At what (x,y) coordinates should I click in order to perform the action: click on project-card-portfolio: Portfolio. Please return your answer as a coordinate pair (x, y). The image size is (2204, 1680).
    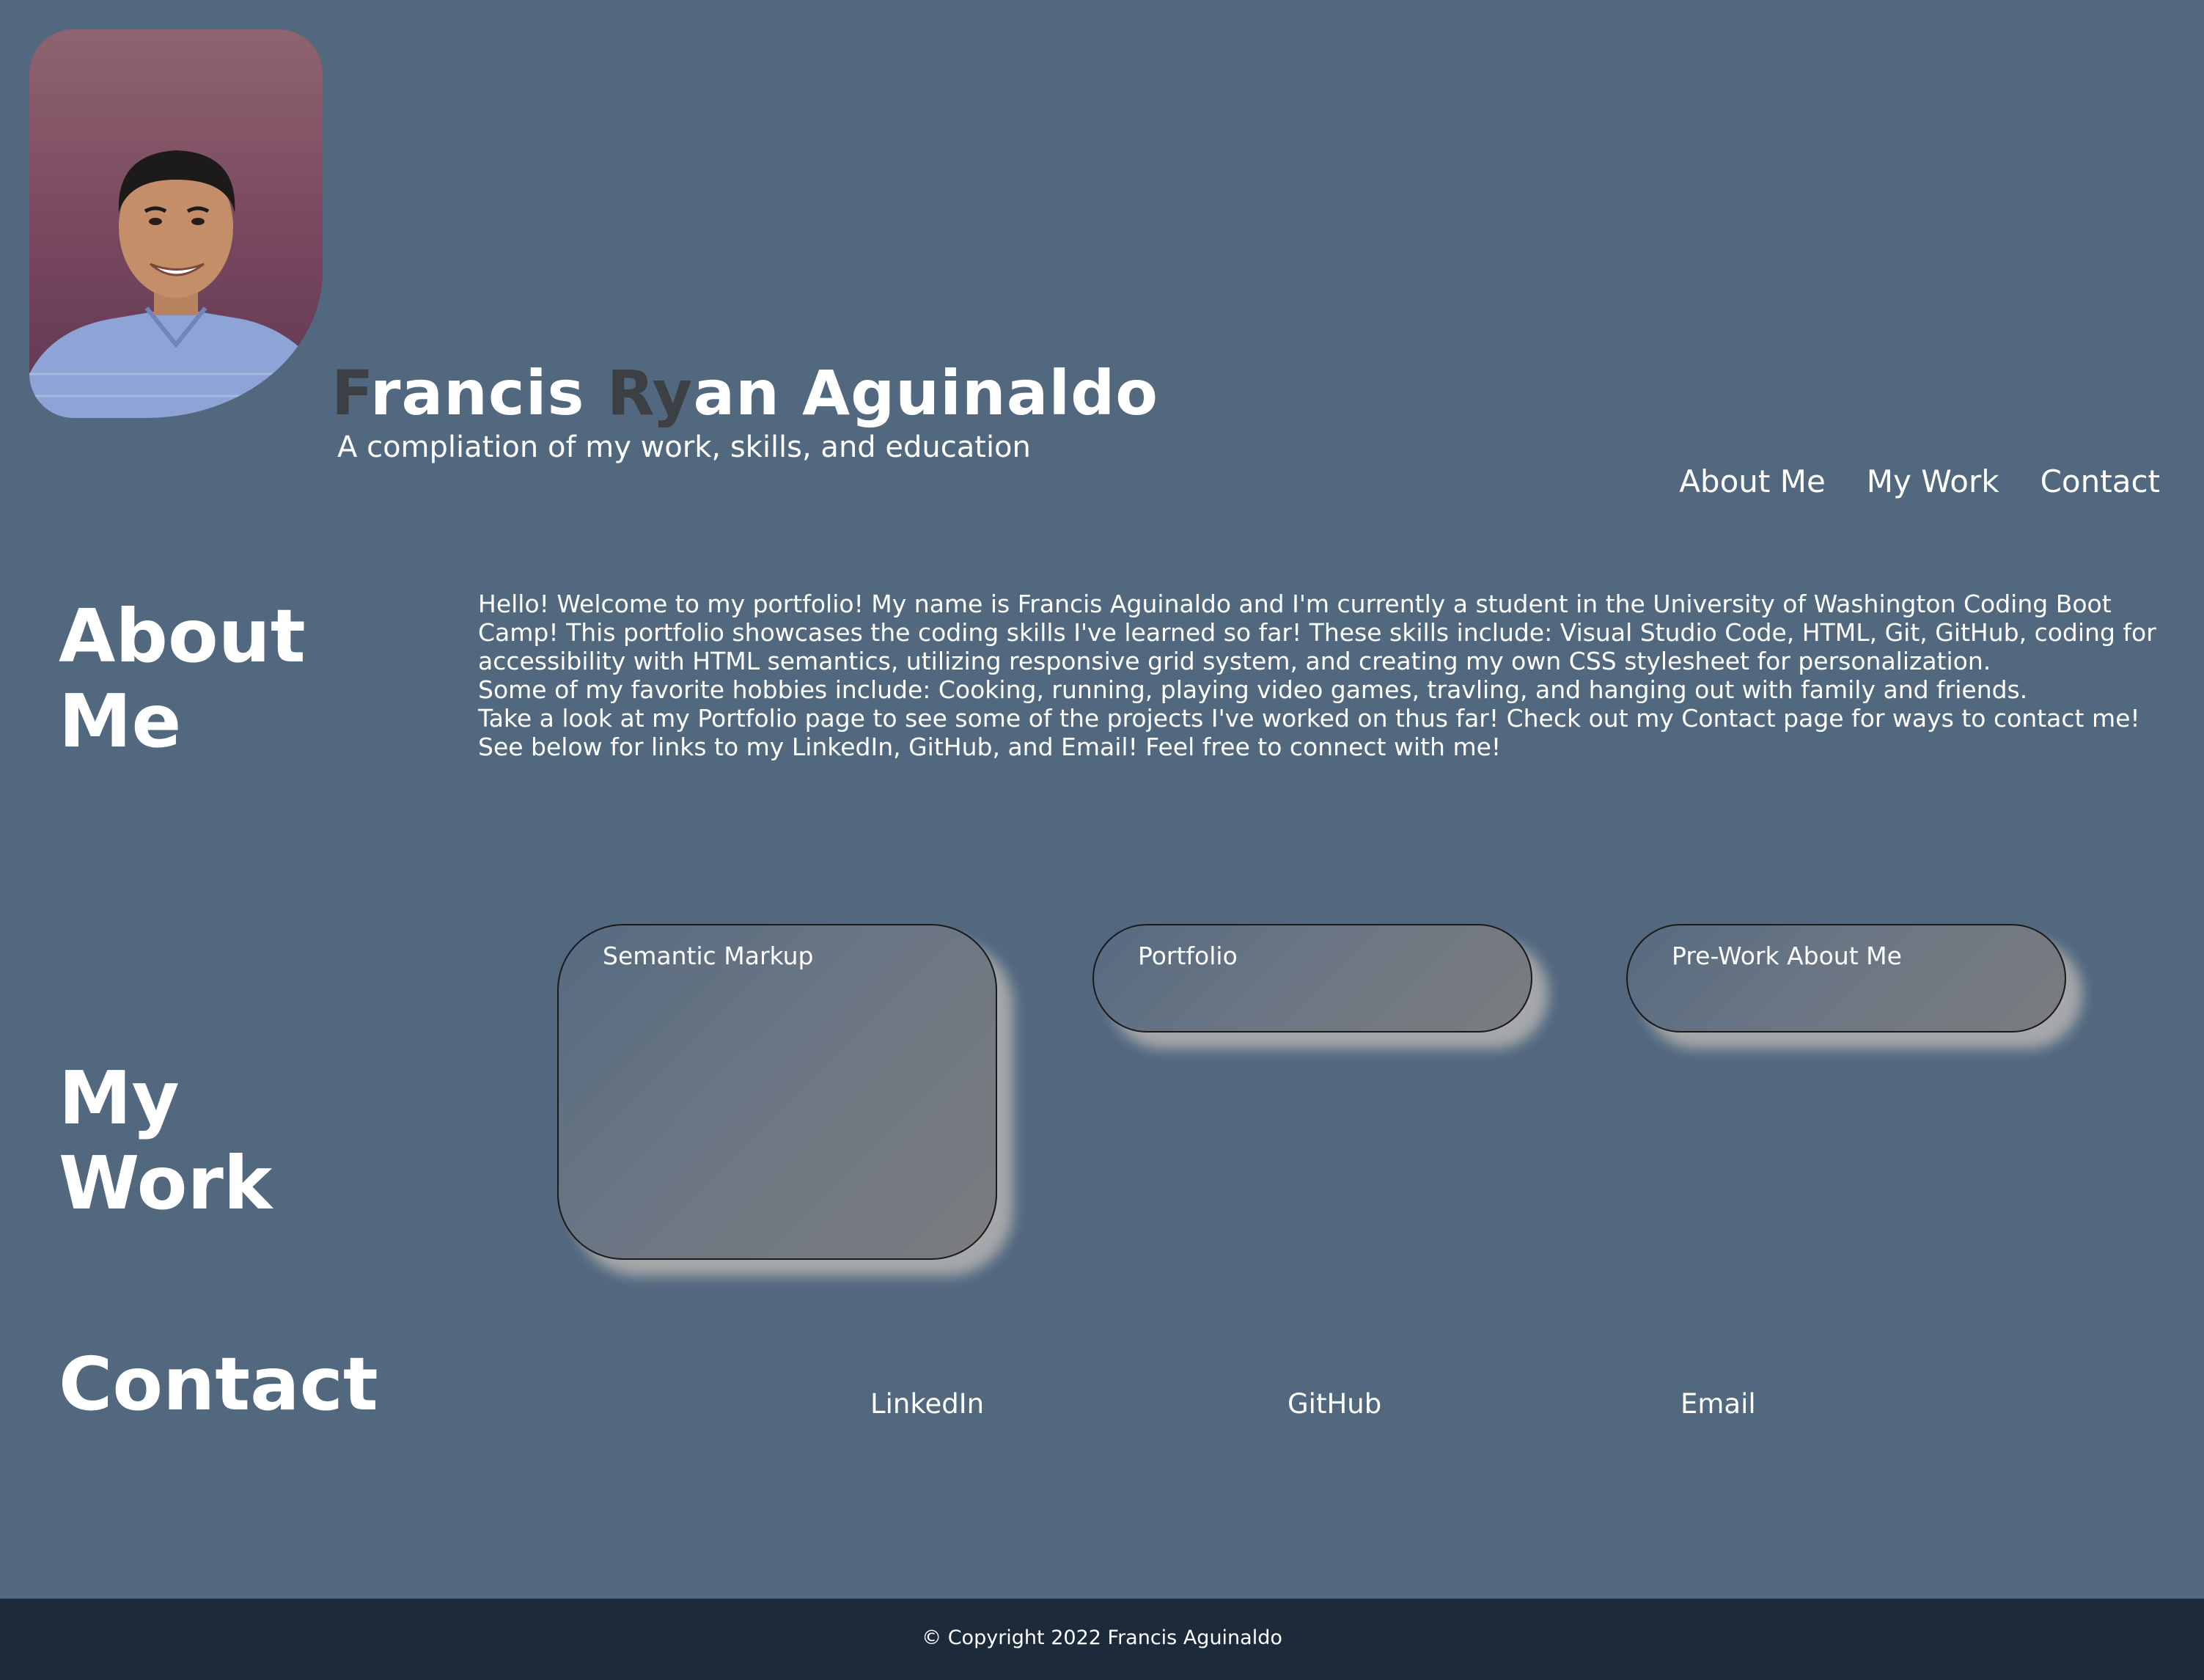
    Looking at the image, I should click on (1312, 978).